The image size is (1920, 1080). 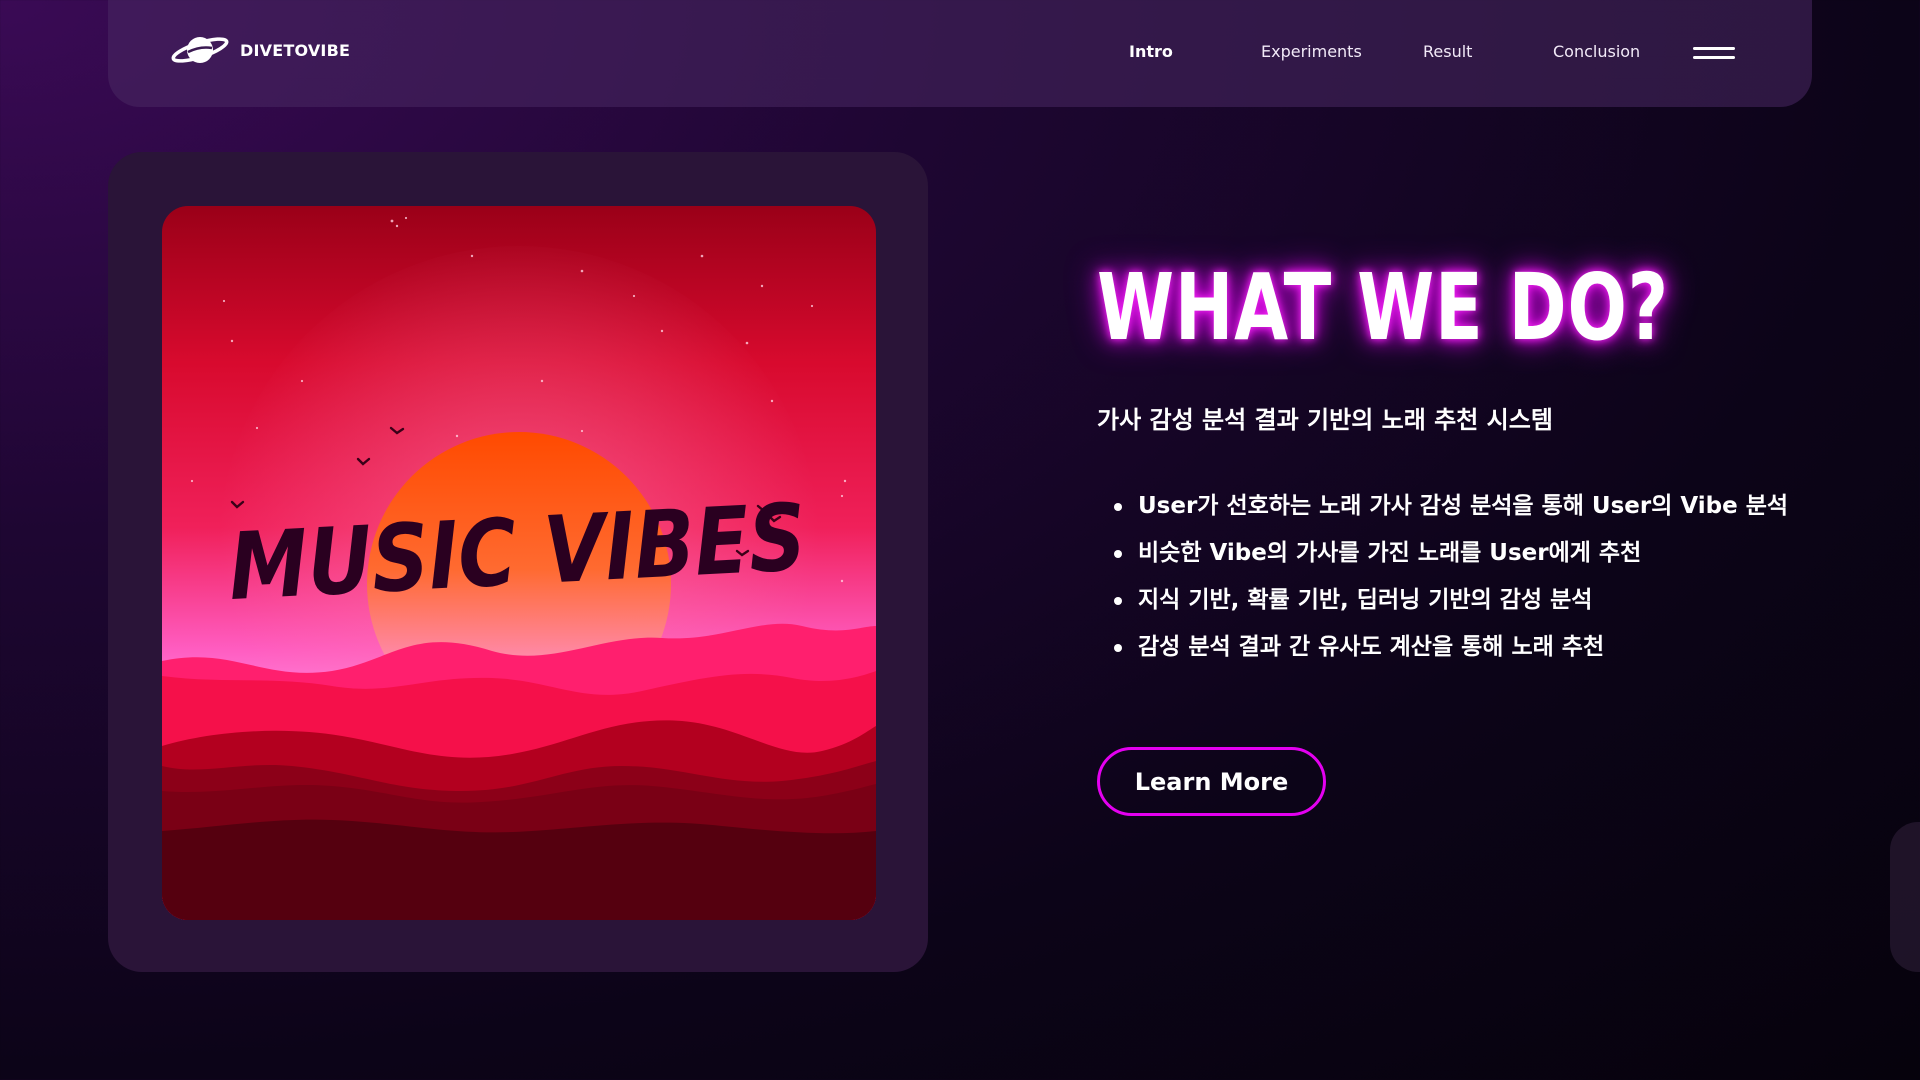 I want to click on feature-text: User가 선호하는 노래 가사 감성 분석을 통해 User의 Vibe 분석, so click(x=1463, y=506).